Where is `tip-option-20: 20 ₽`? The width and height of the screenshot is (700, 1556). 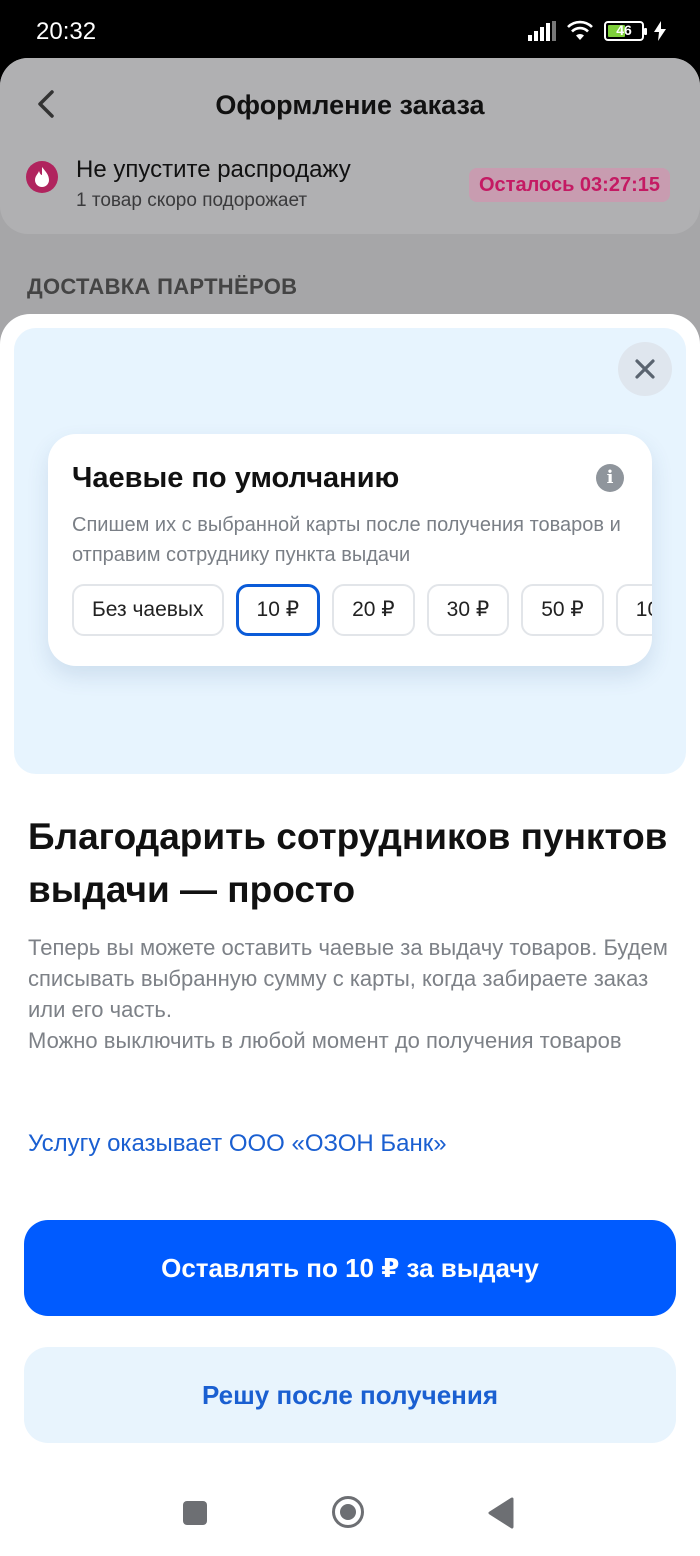 tip-option-20: 20 ₽ is located at coordinates (373, 610).